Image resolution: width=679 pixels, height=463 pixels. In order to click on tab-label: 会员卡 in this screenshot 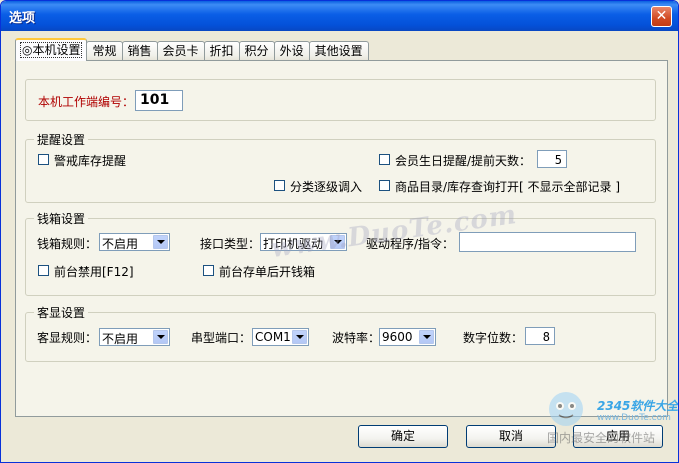, I will do `click(180, 51)`.